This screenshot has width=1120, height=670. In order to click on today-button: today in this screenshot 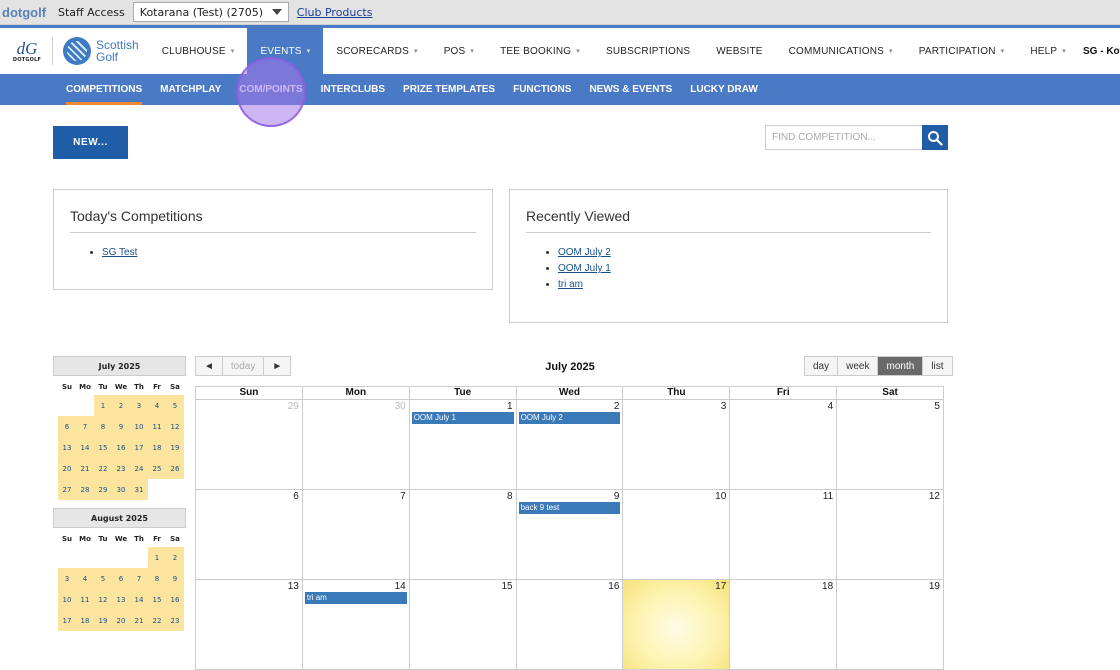, I will do `click(243, 366)`.